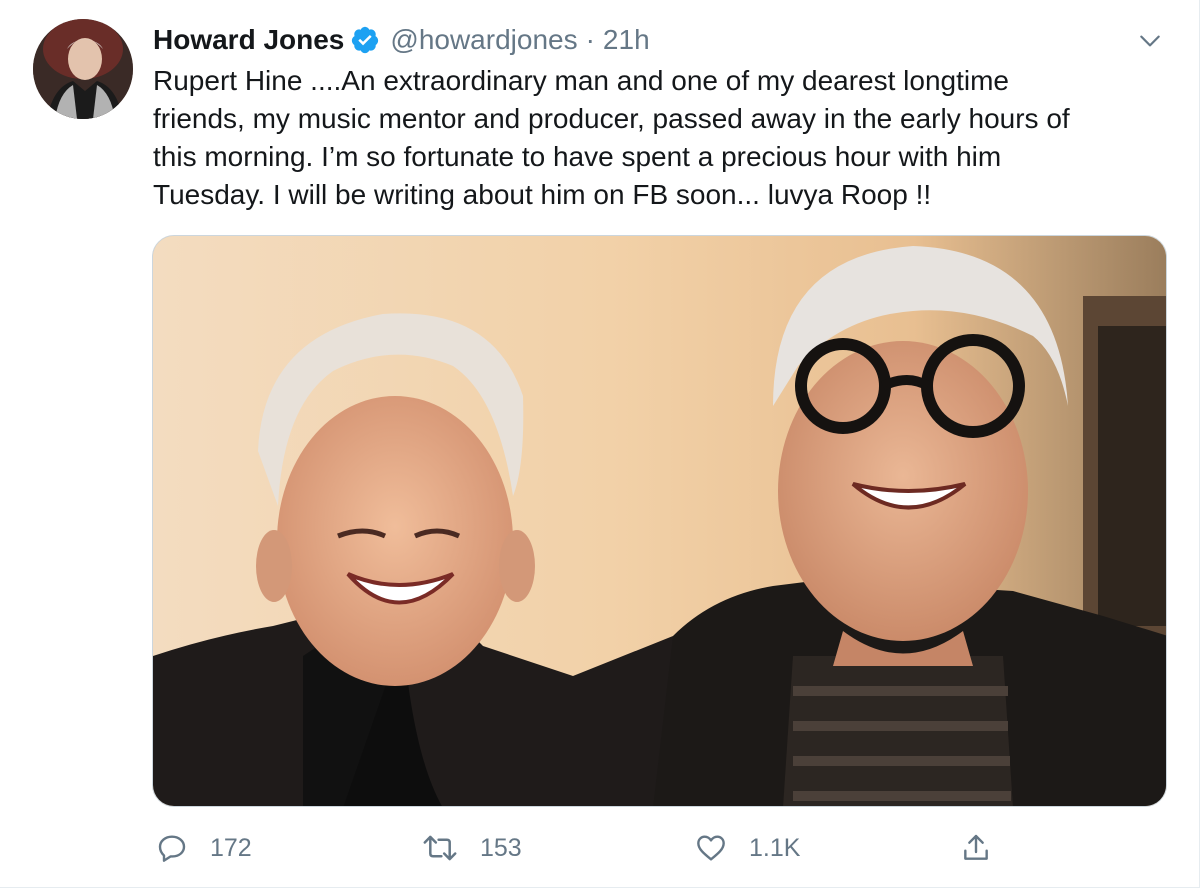 Image resolution: width=1200 pixels, height=891 pixels. Describe the element at coordinates (626, 40) in the screenshot. I see `tweet-timestamp: 21h` at that location.